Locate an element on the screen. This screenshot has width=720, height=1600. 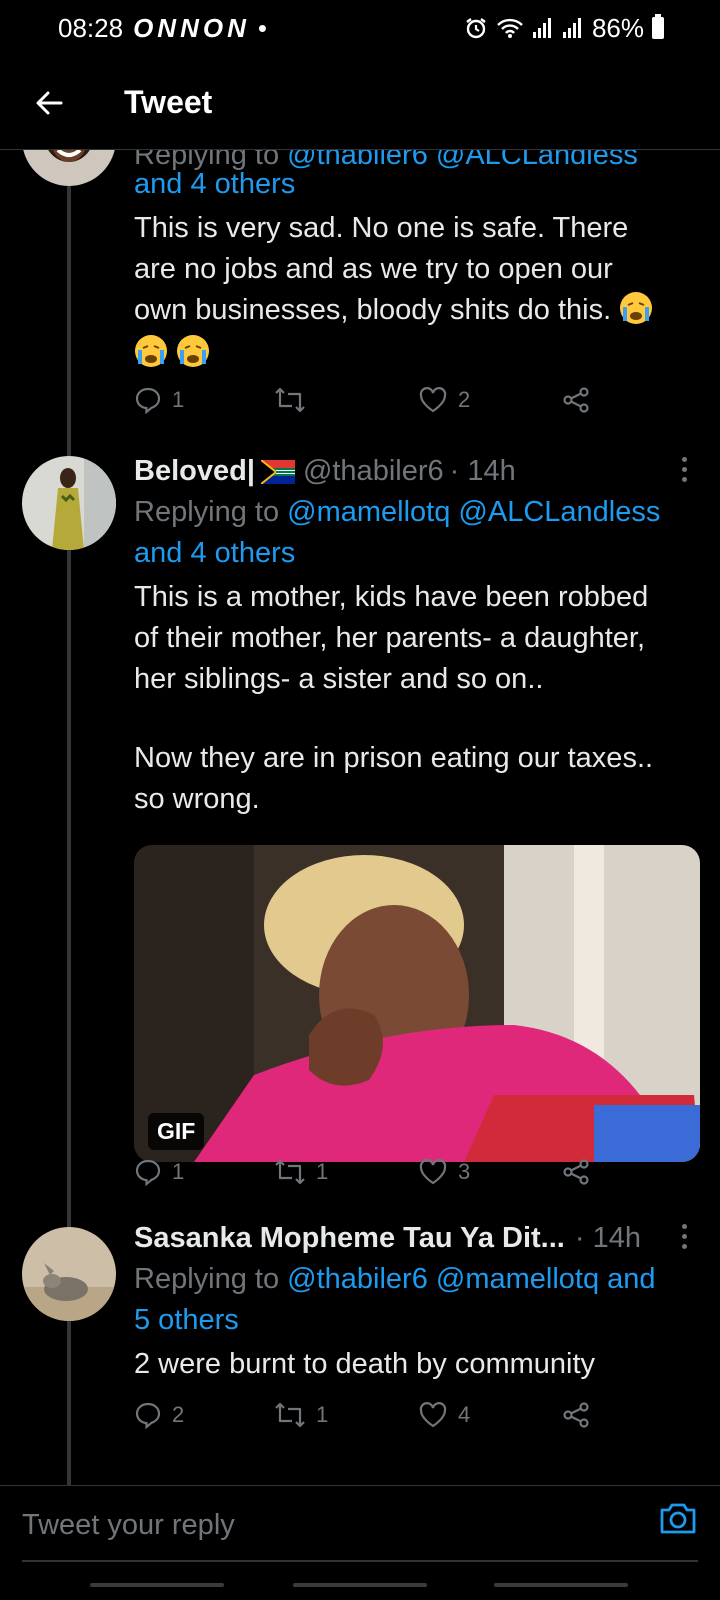
camera-icon is located at coordinates (678, 1518).